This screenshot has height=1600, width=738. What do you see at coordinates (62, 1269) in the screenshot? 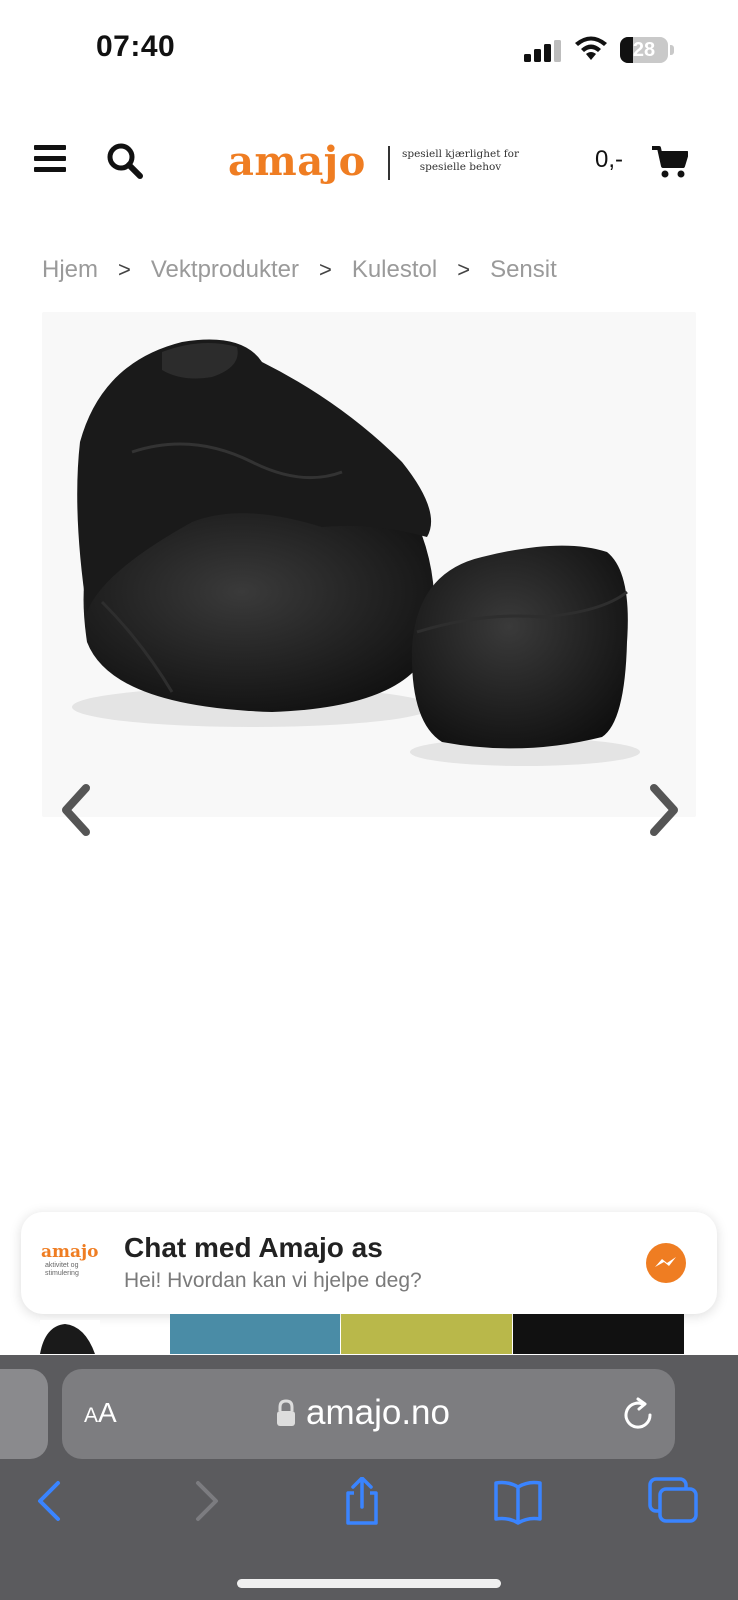
I see `chat-logo-tagline: aktivitet og stimulering` at bounding box center [62, 1269].